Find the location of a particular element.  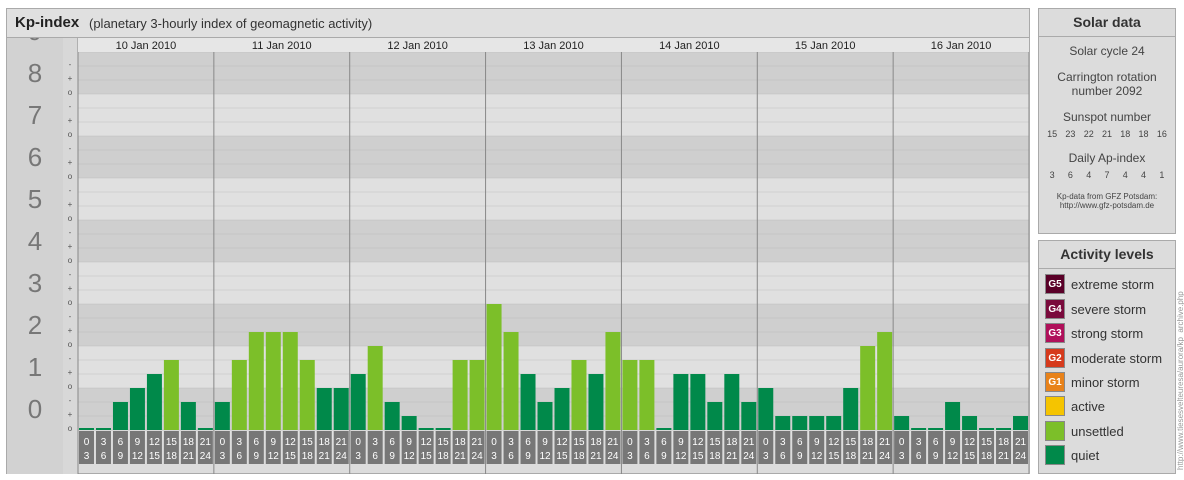

ap-index-values: 3 6 4 7 4 4 1 is located at coordinates (1107, 175).